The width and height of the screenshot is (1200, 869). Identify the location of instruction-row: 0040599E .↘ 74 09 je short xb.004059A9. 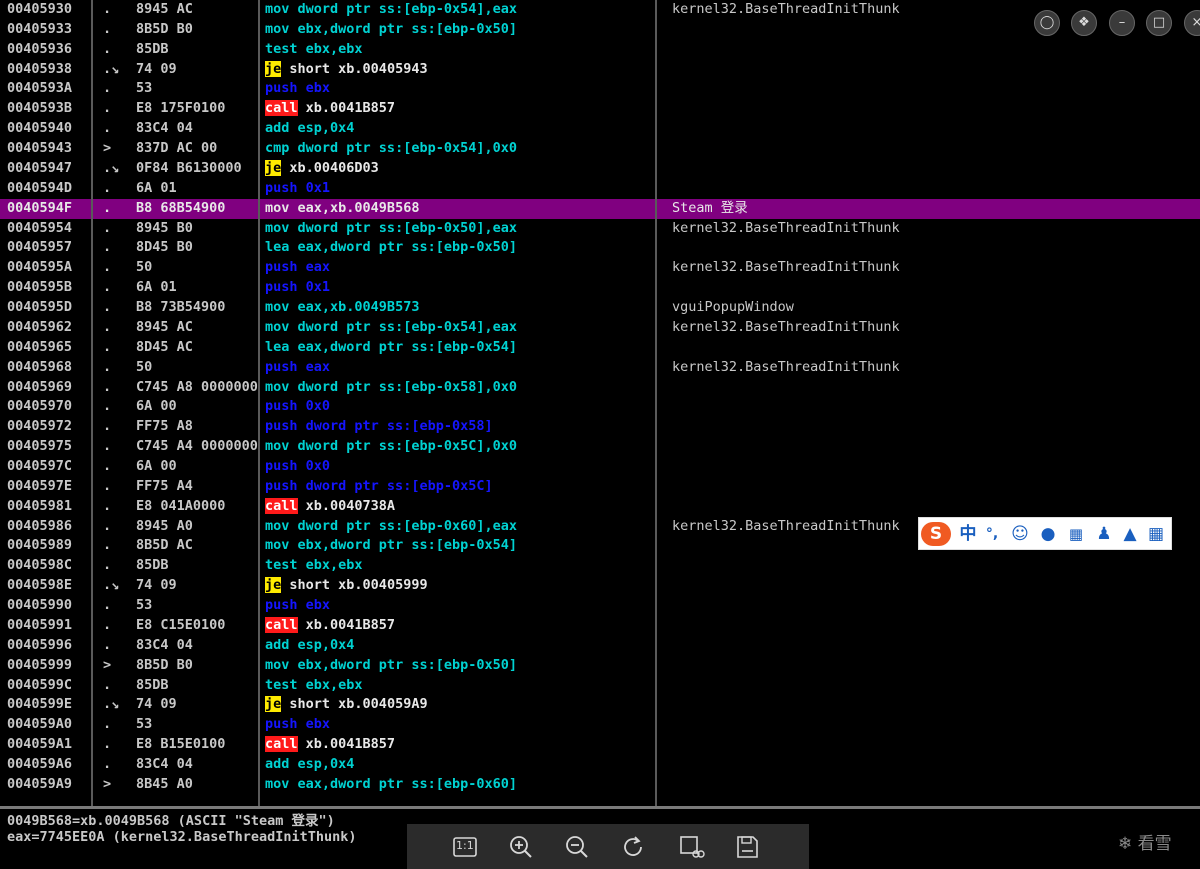
(600, 705).